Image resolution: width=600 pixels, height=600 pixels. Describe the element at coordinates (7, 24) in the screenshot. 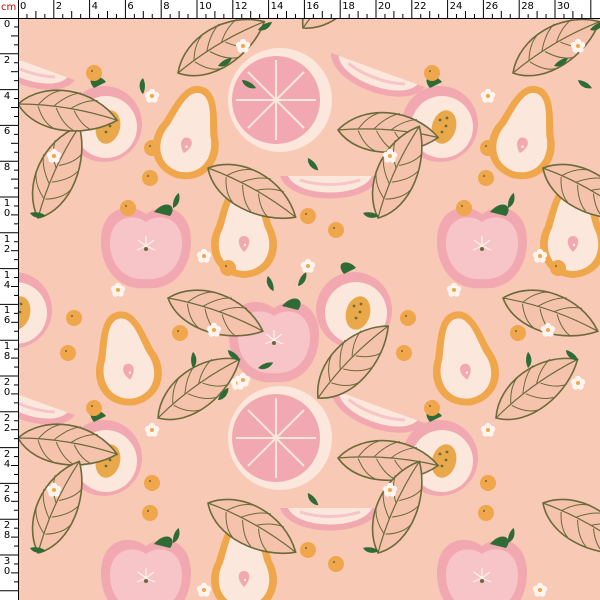

I see `left-ruler-label: 0` at that location.